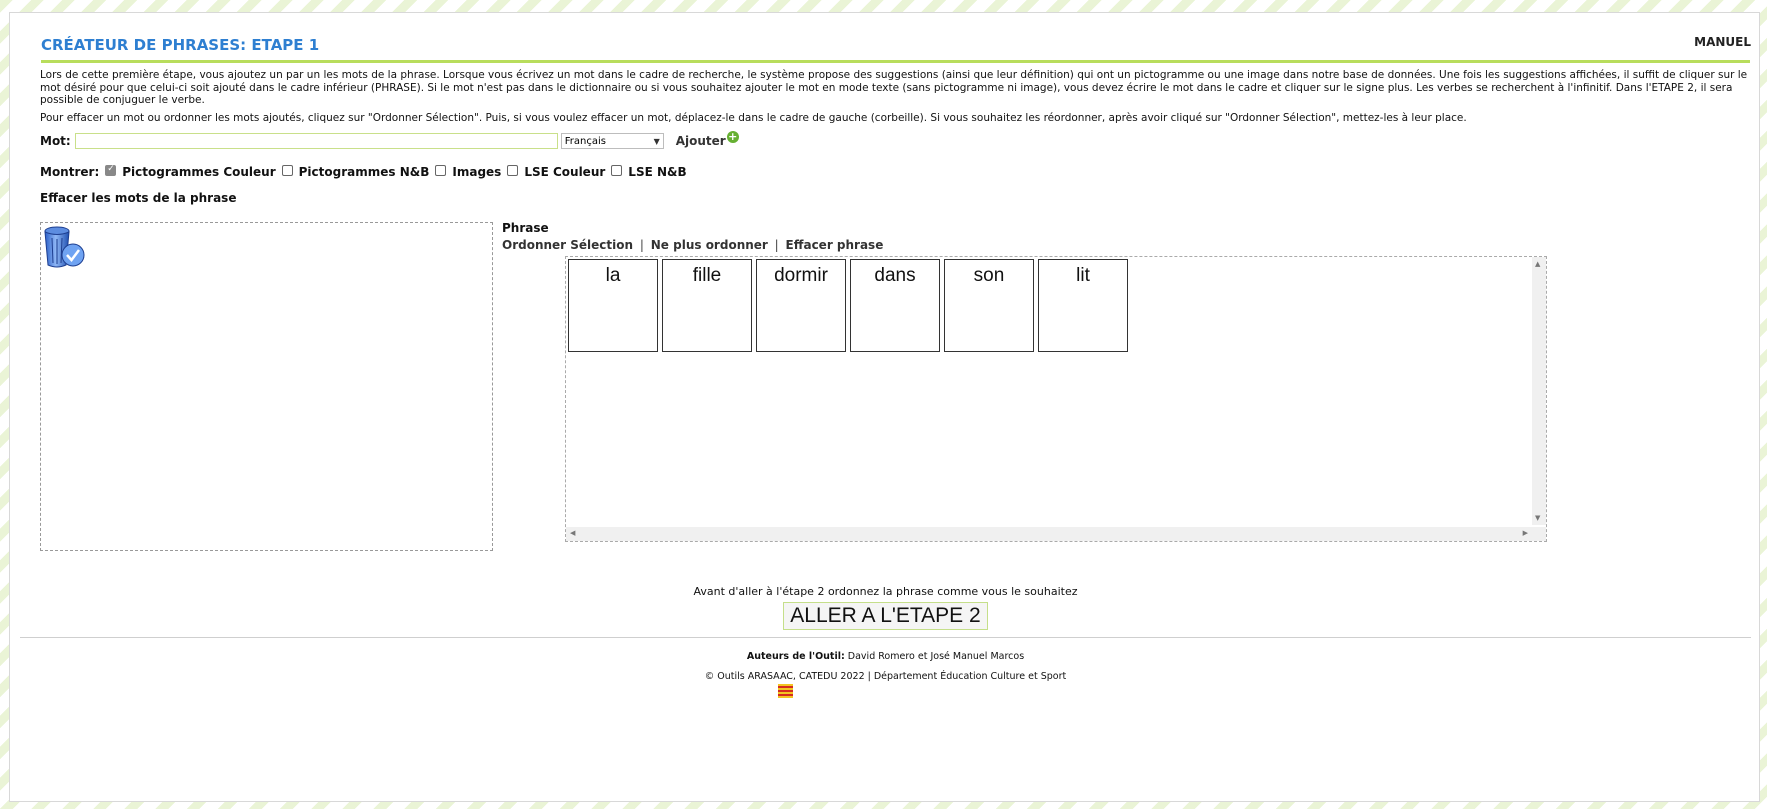 The height and width of the screenshot is (809, 1767). Describe the element at coordinates (801, 305) in the screenshot. I see `word-card: dormir` at that location.